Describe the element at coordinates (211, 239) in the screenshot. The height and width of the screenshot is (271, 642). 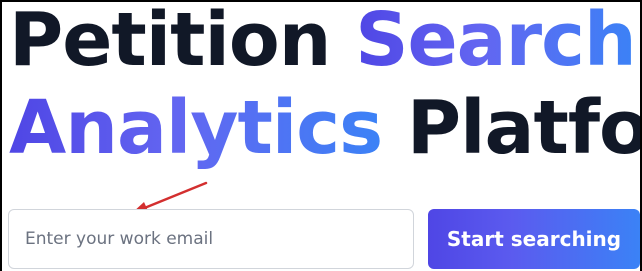
I see `work-email-input` at that location.